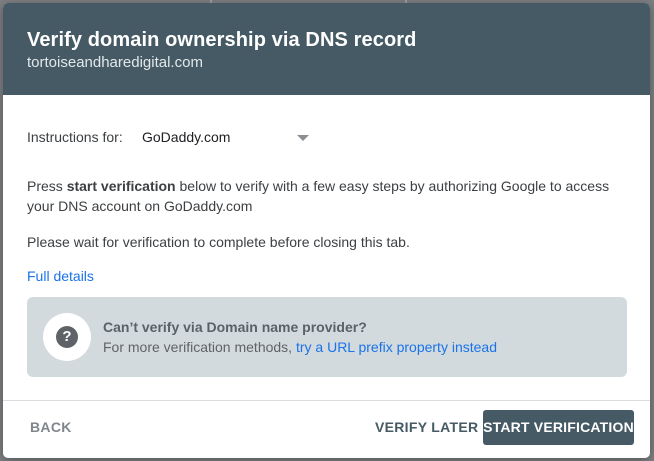  What do you see at coordinates (47, 186) in the screenshot?
I see `instructions-text-prefix: Press` at bounding box center [47, 186].